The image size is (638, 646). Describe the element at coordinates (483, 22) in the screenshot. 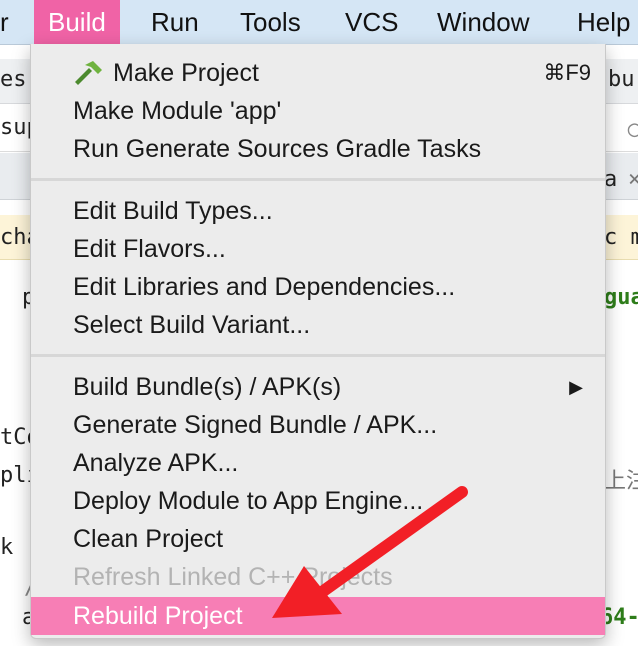

I see `menu-window: Window` at that location.